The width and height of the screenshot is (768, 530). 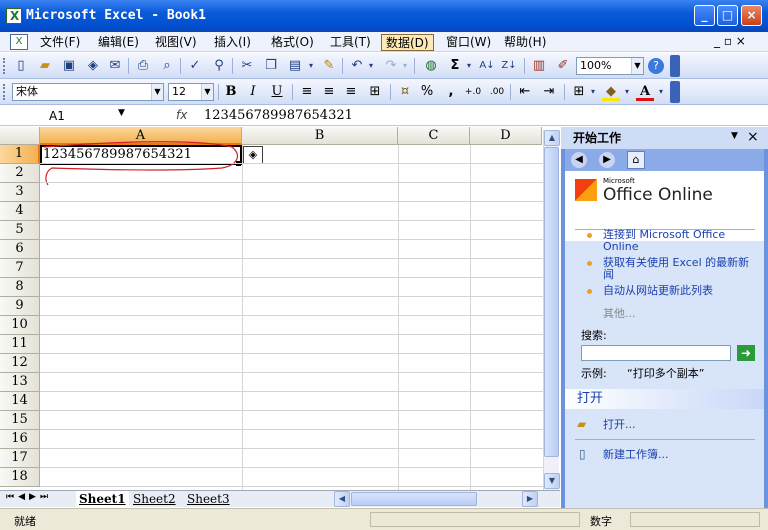 I want to click on fill-color-icon: ◆, so click(x=611, y=92).